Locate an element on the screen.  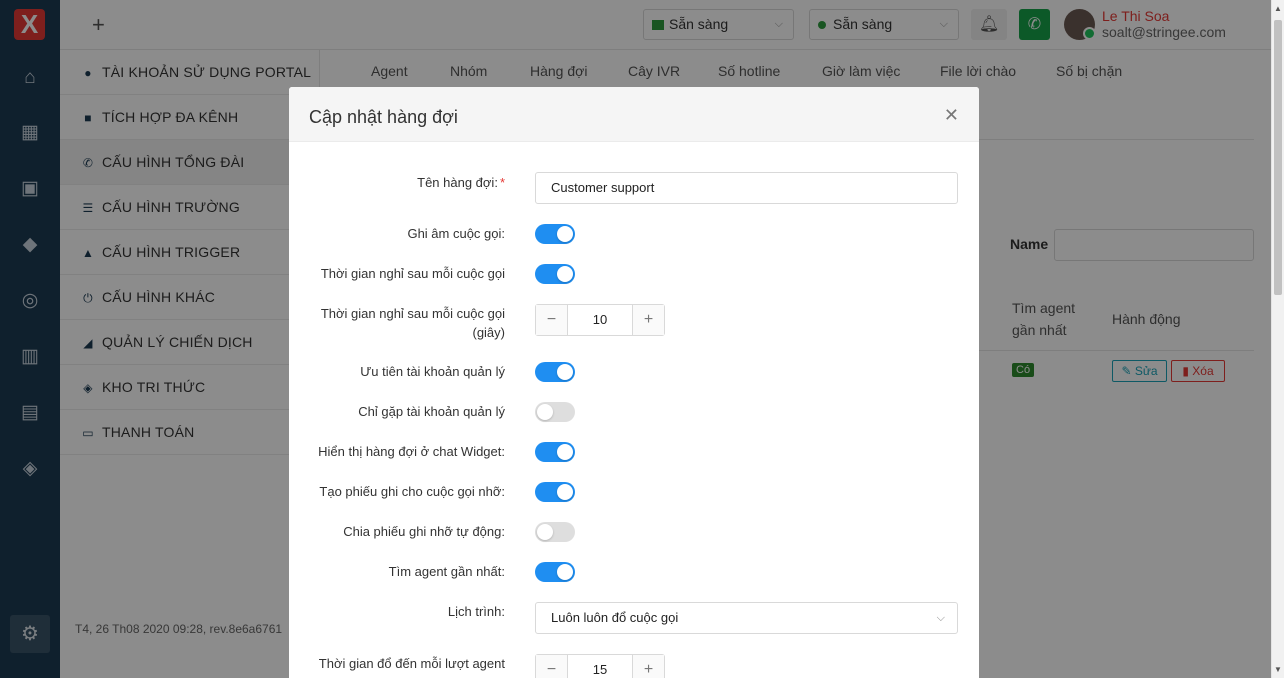
show-in-widget-toggle is located at coordinates (555, 452).